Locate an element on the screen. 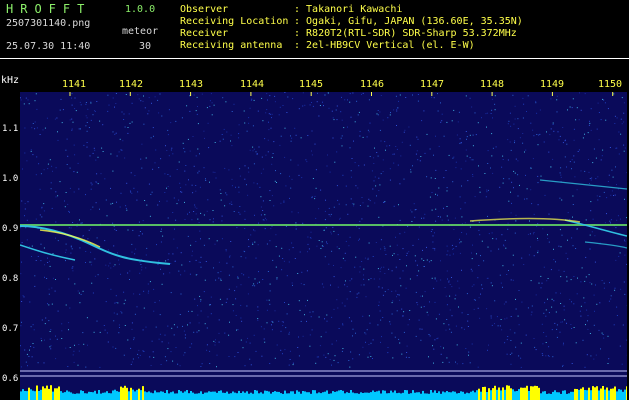 Image resolution: width=629 pixels, height=400 pixels. freq-tick-label: 0.9 is located at coordinates (10, 229).